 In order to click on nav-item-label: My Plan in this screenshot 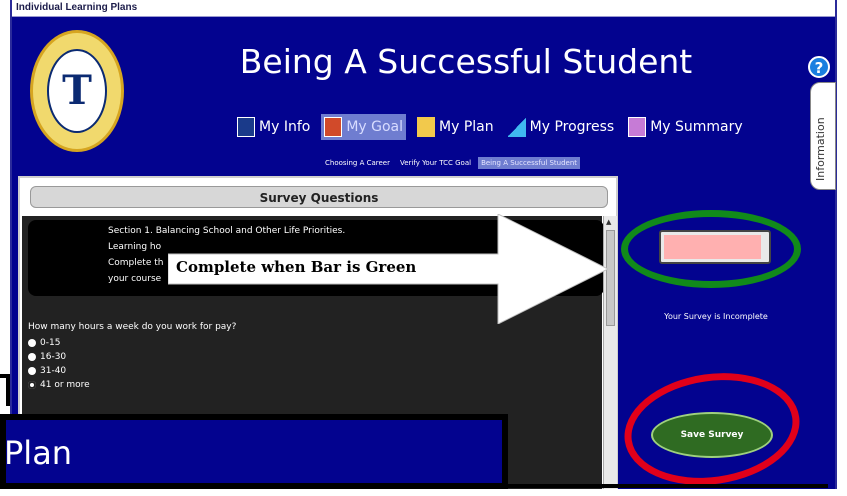, I will do `click(466, 127)`.